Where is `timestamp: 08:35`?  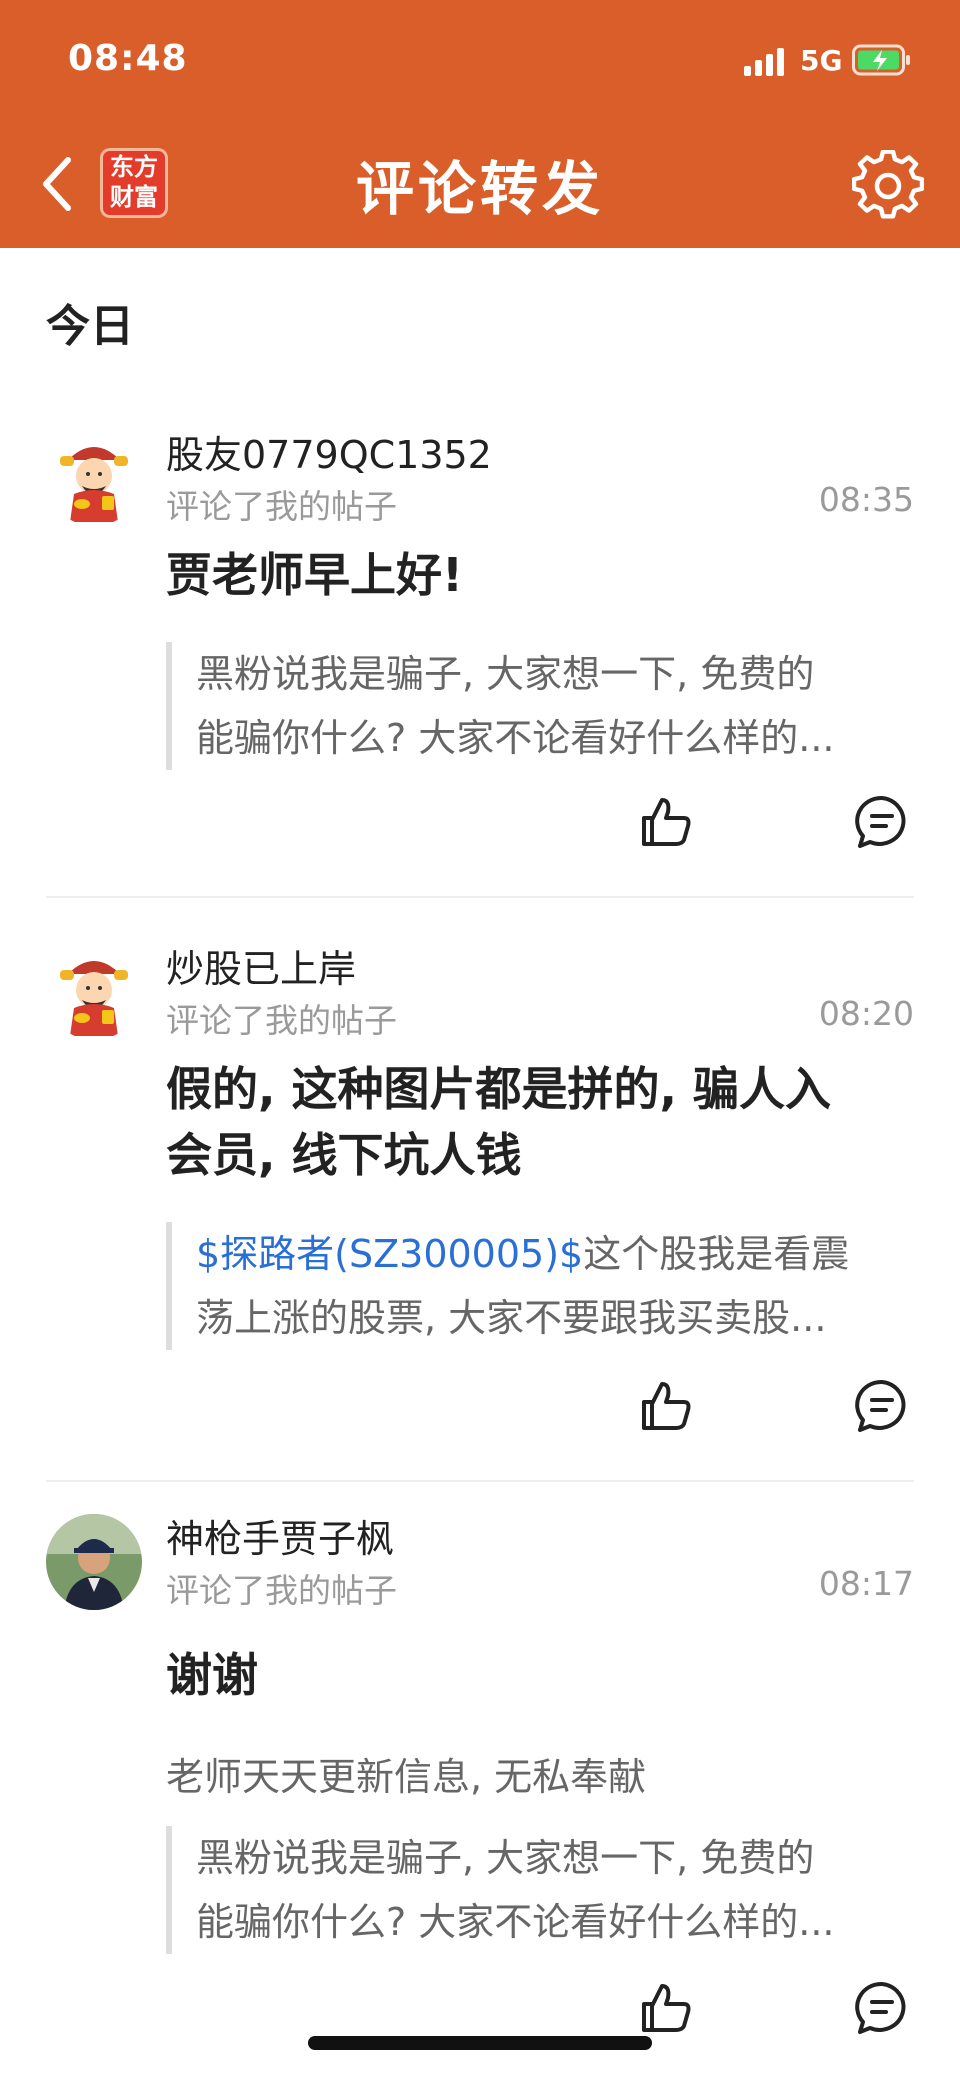 timestamp: 08:35 is located at coordinates (866, 499).